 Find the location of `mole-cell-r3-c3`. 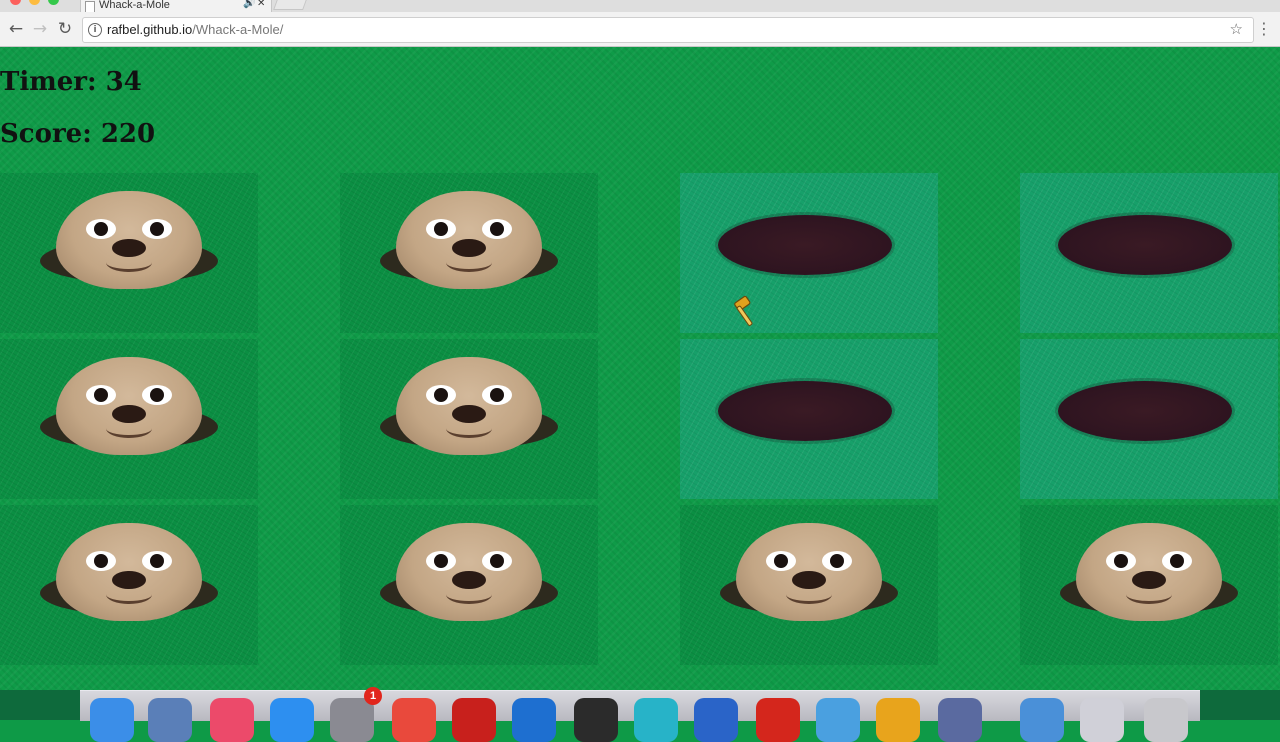

mole-cell-r3-c3 is located at coordinates (809, 585).